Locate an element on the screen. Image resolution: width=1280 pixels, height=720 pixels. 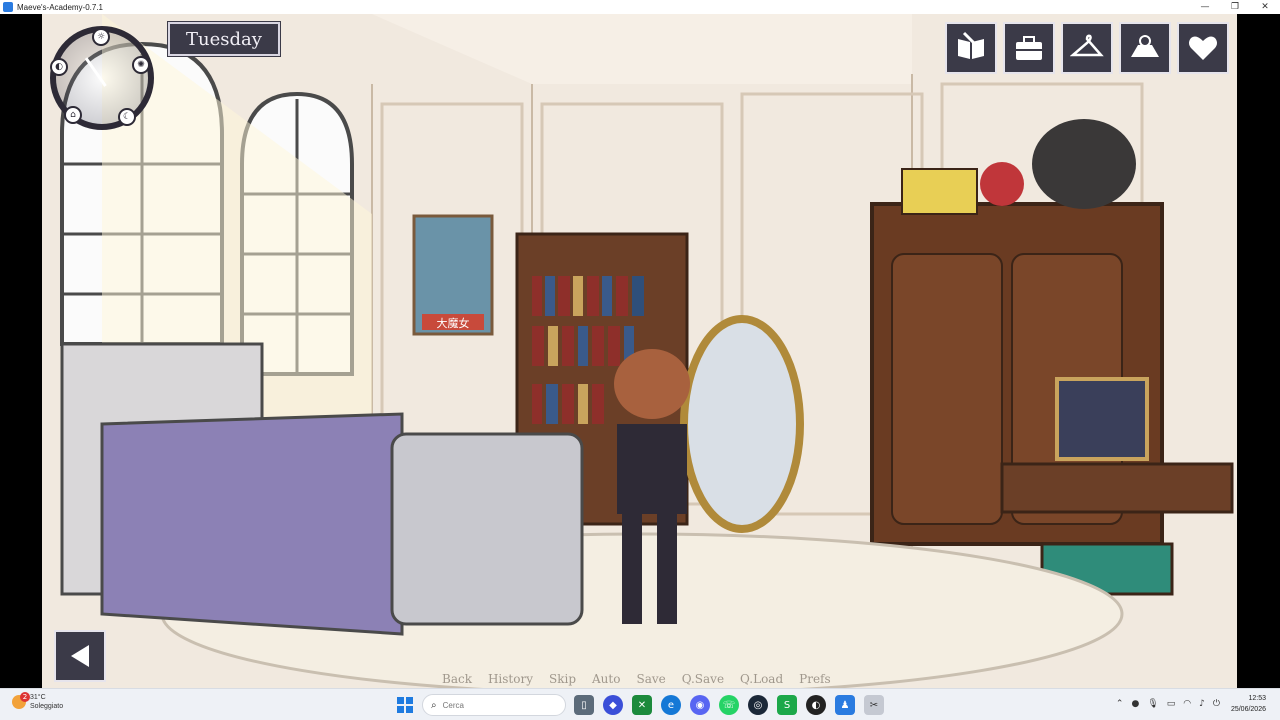
close-button: ✕ is located at coordinates (1265, 7).